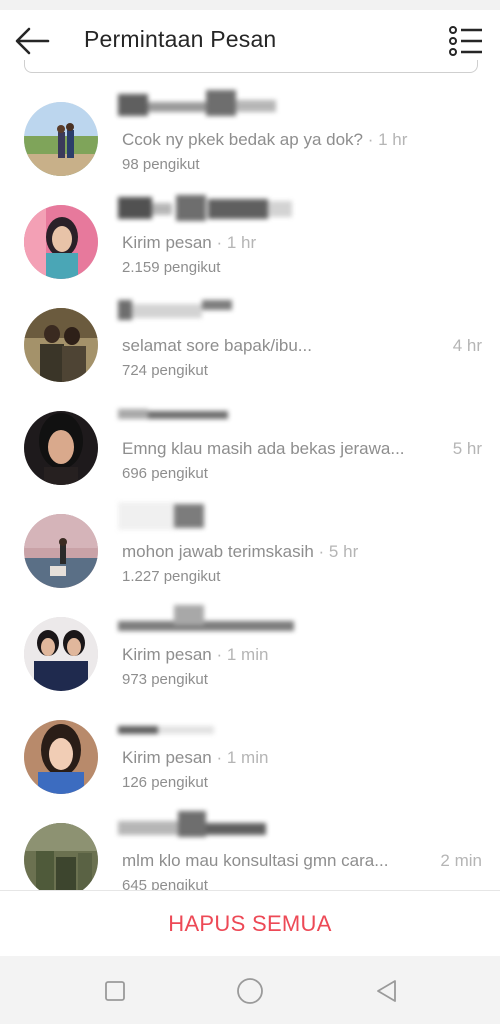  Describe the element at coordinates (461, 860) in the screenshot. I see `message-time: 2 min` at that location.